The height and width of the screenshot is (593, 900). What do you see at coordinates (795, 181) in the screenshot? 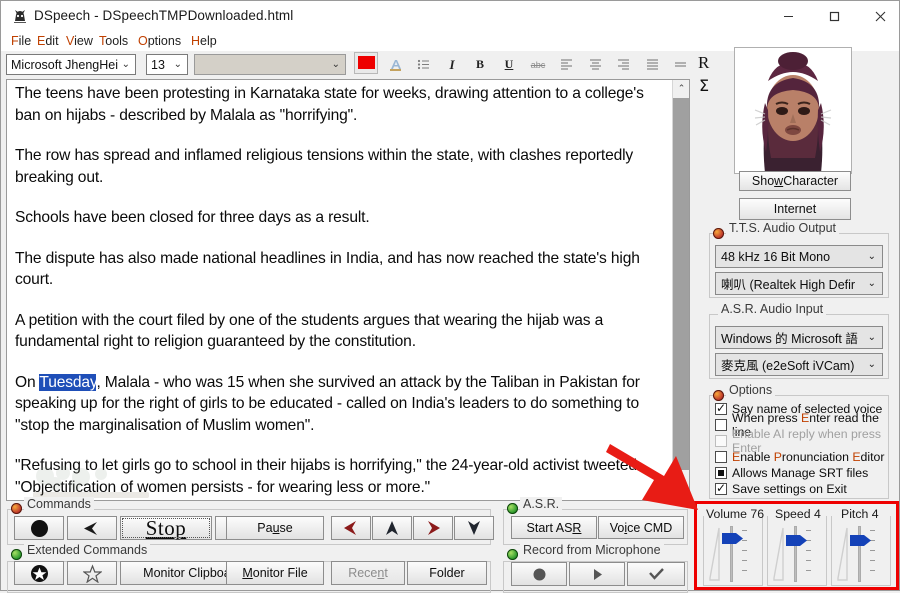
I see `show-character-button: Sho w Character` at bounding box center [795, 181].